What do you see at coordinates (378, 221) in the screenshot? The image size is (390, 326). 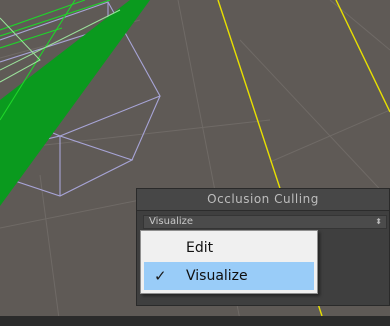 I see `updown-arrow-icon: ⬍` at bounding box center [378, 221].